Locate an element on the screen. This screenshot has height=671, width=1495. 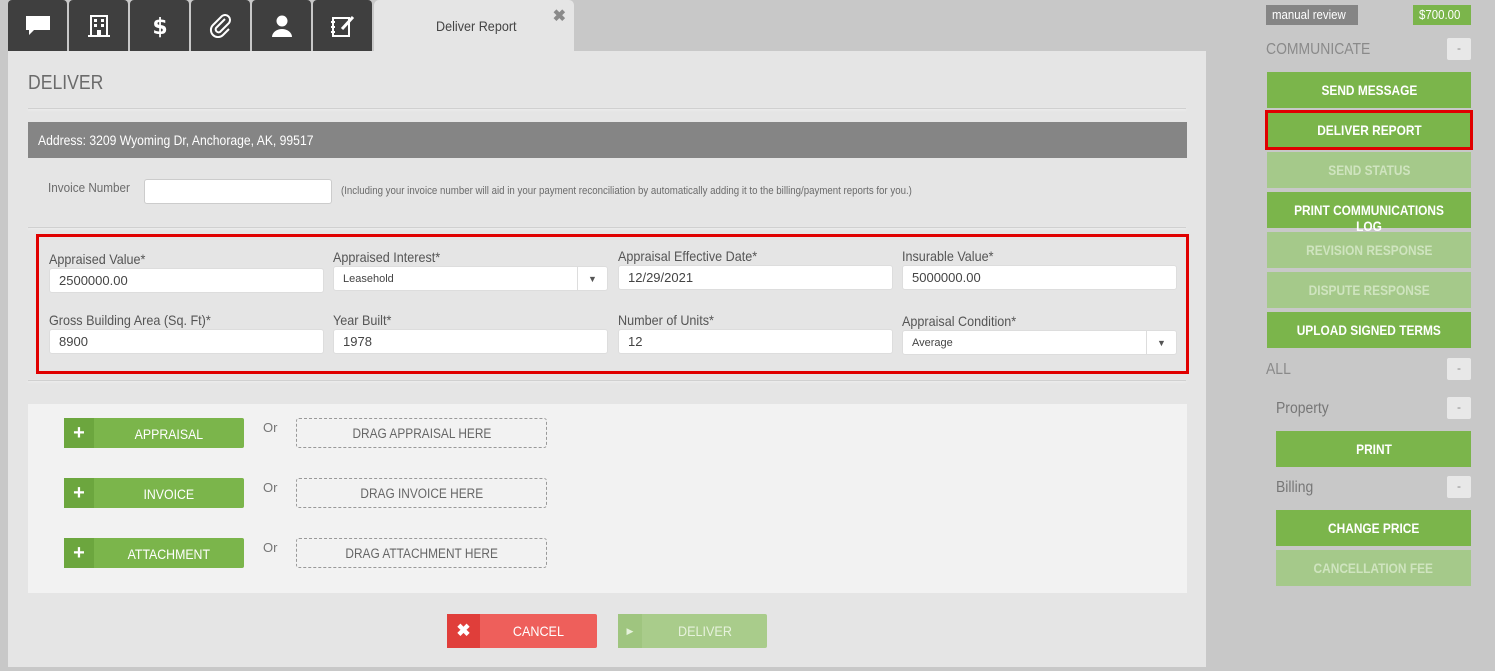
tab-contacts is located at coordinates (281, 25).